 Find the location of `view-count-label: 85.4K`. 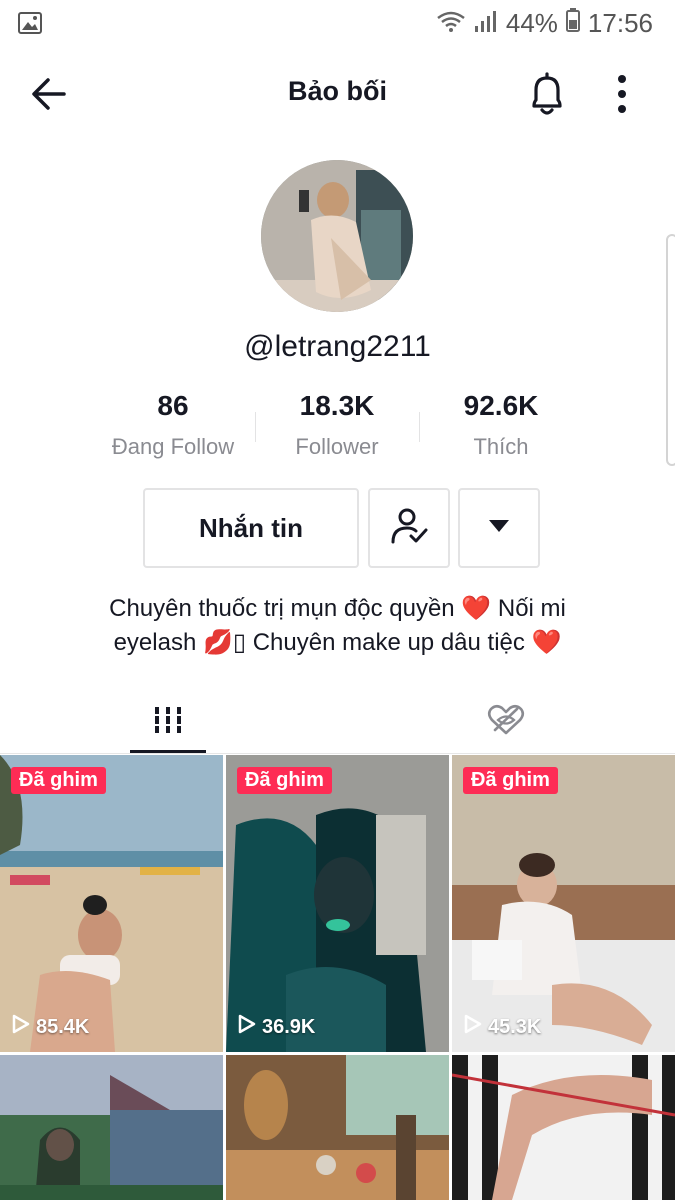

view-count-label: 85.4K is located at coordinates (63, 1026).